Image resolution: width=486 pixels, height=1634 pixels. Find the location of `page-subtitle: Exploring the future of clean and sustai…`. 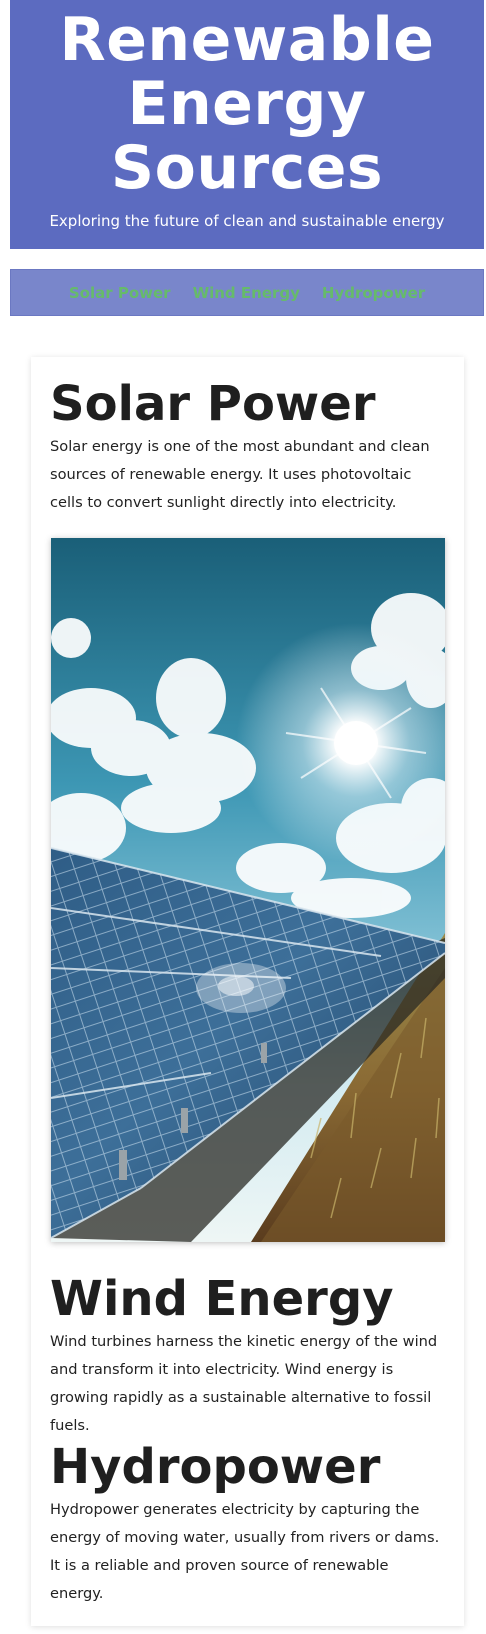

page-subtitle: Exploring the future of clean and sustai… is located at coordinates (247, 221).